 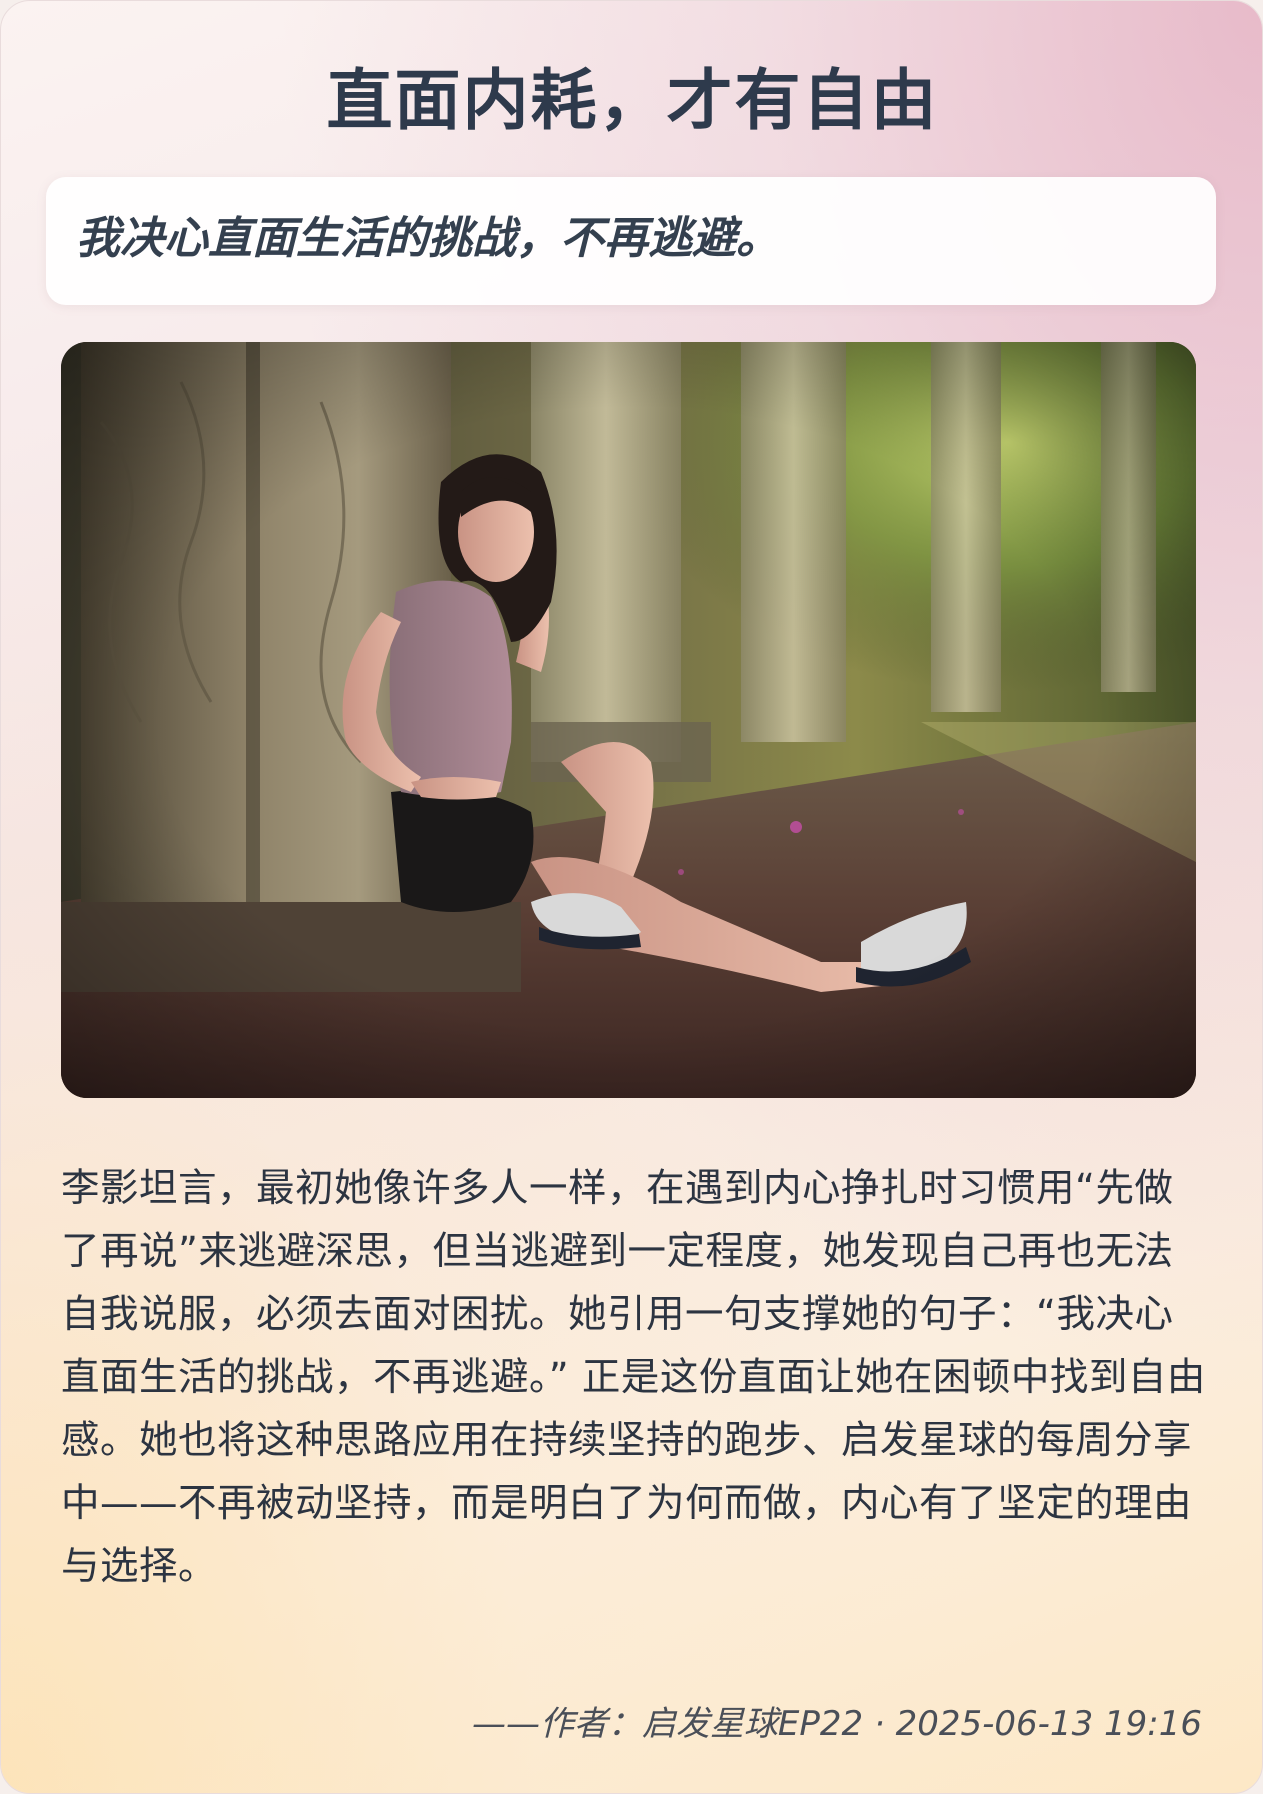 What do you see at coordinates (836, 1724) in the screenshot?
I see `author-footer: ——作者：启发星球EP22 · 2025-06-13 19:16` at bounding box center [836, 1724].